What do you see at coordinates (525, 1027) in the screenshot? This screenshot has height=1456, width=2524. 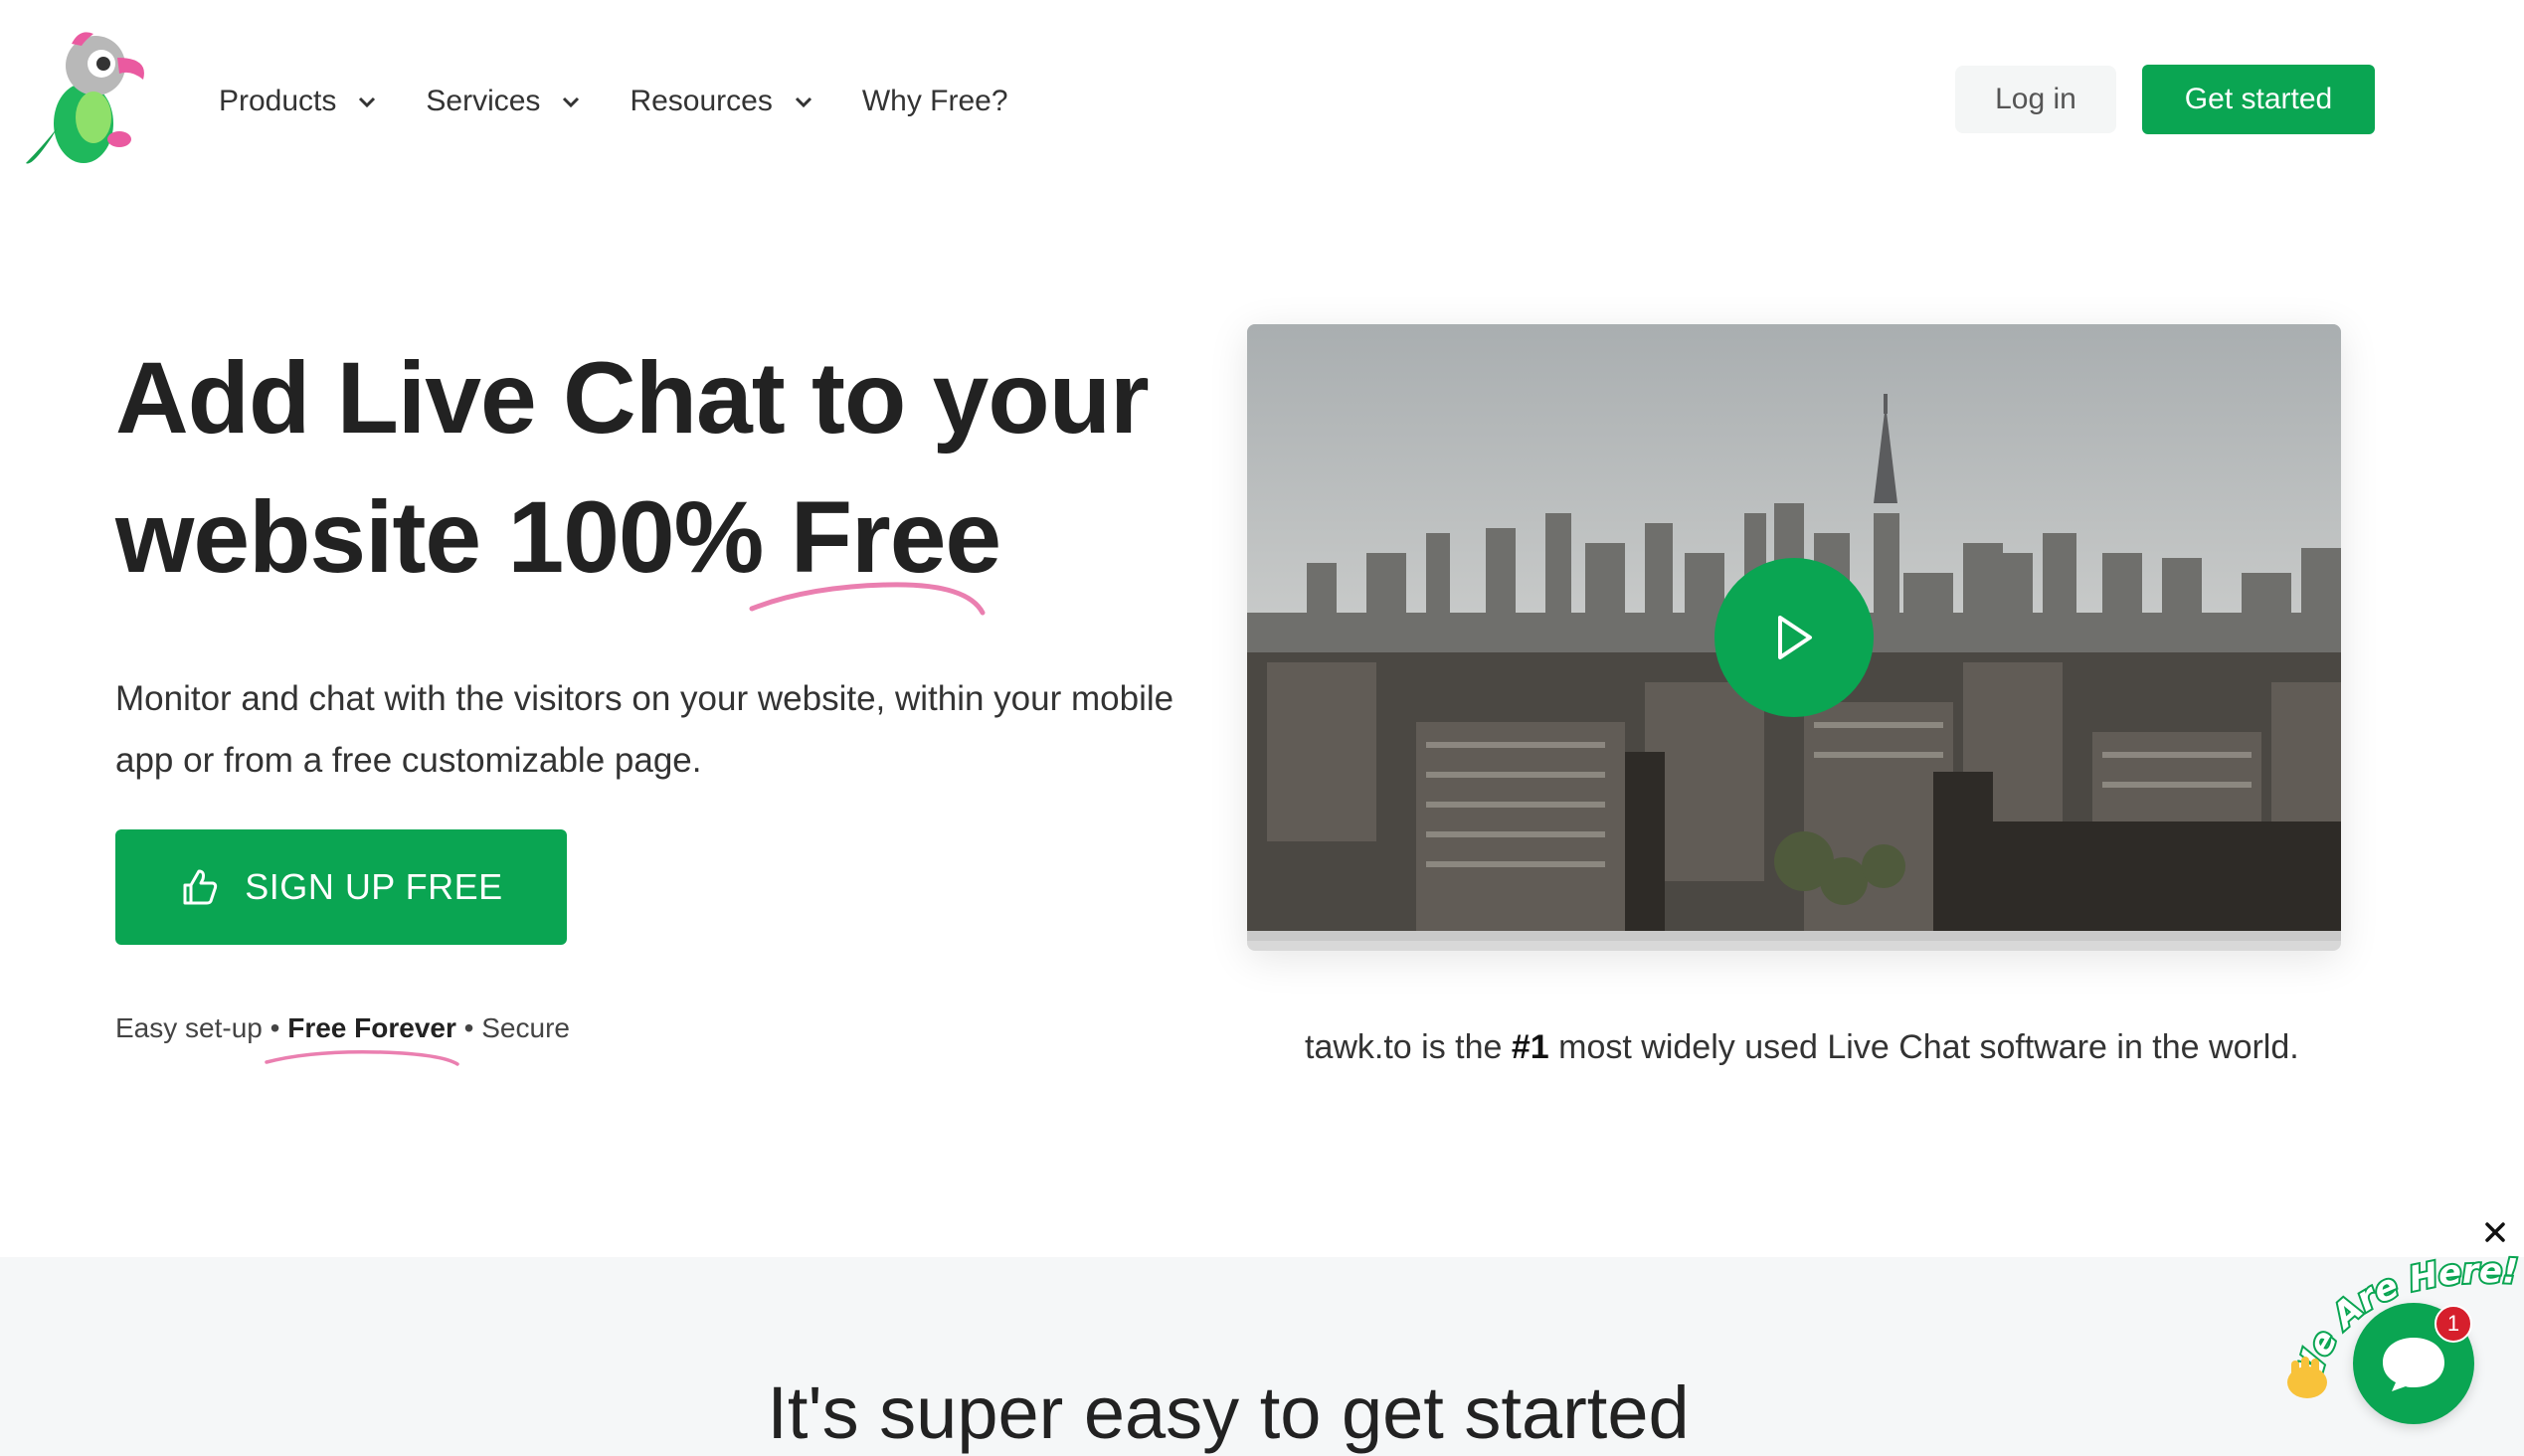 I see `feature-secure: Secure` at bounding box center [525, 1027].